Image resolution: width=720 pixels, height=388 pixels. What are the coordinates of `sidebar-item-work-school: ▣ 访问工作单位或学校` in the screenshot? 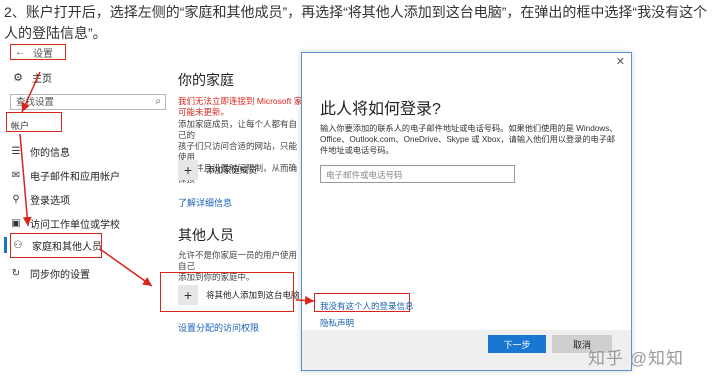 It's located at (65, 223).